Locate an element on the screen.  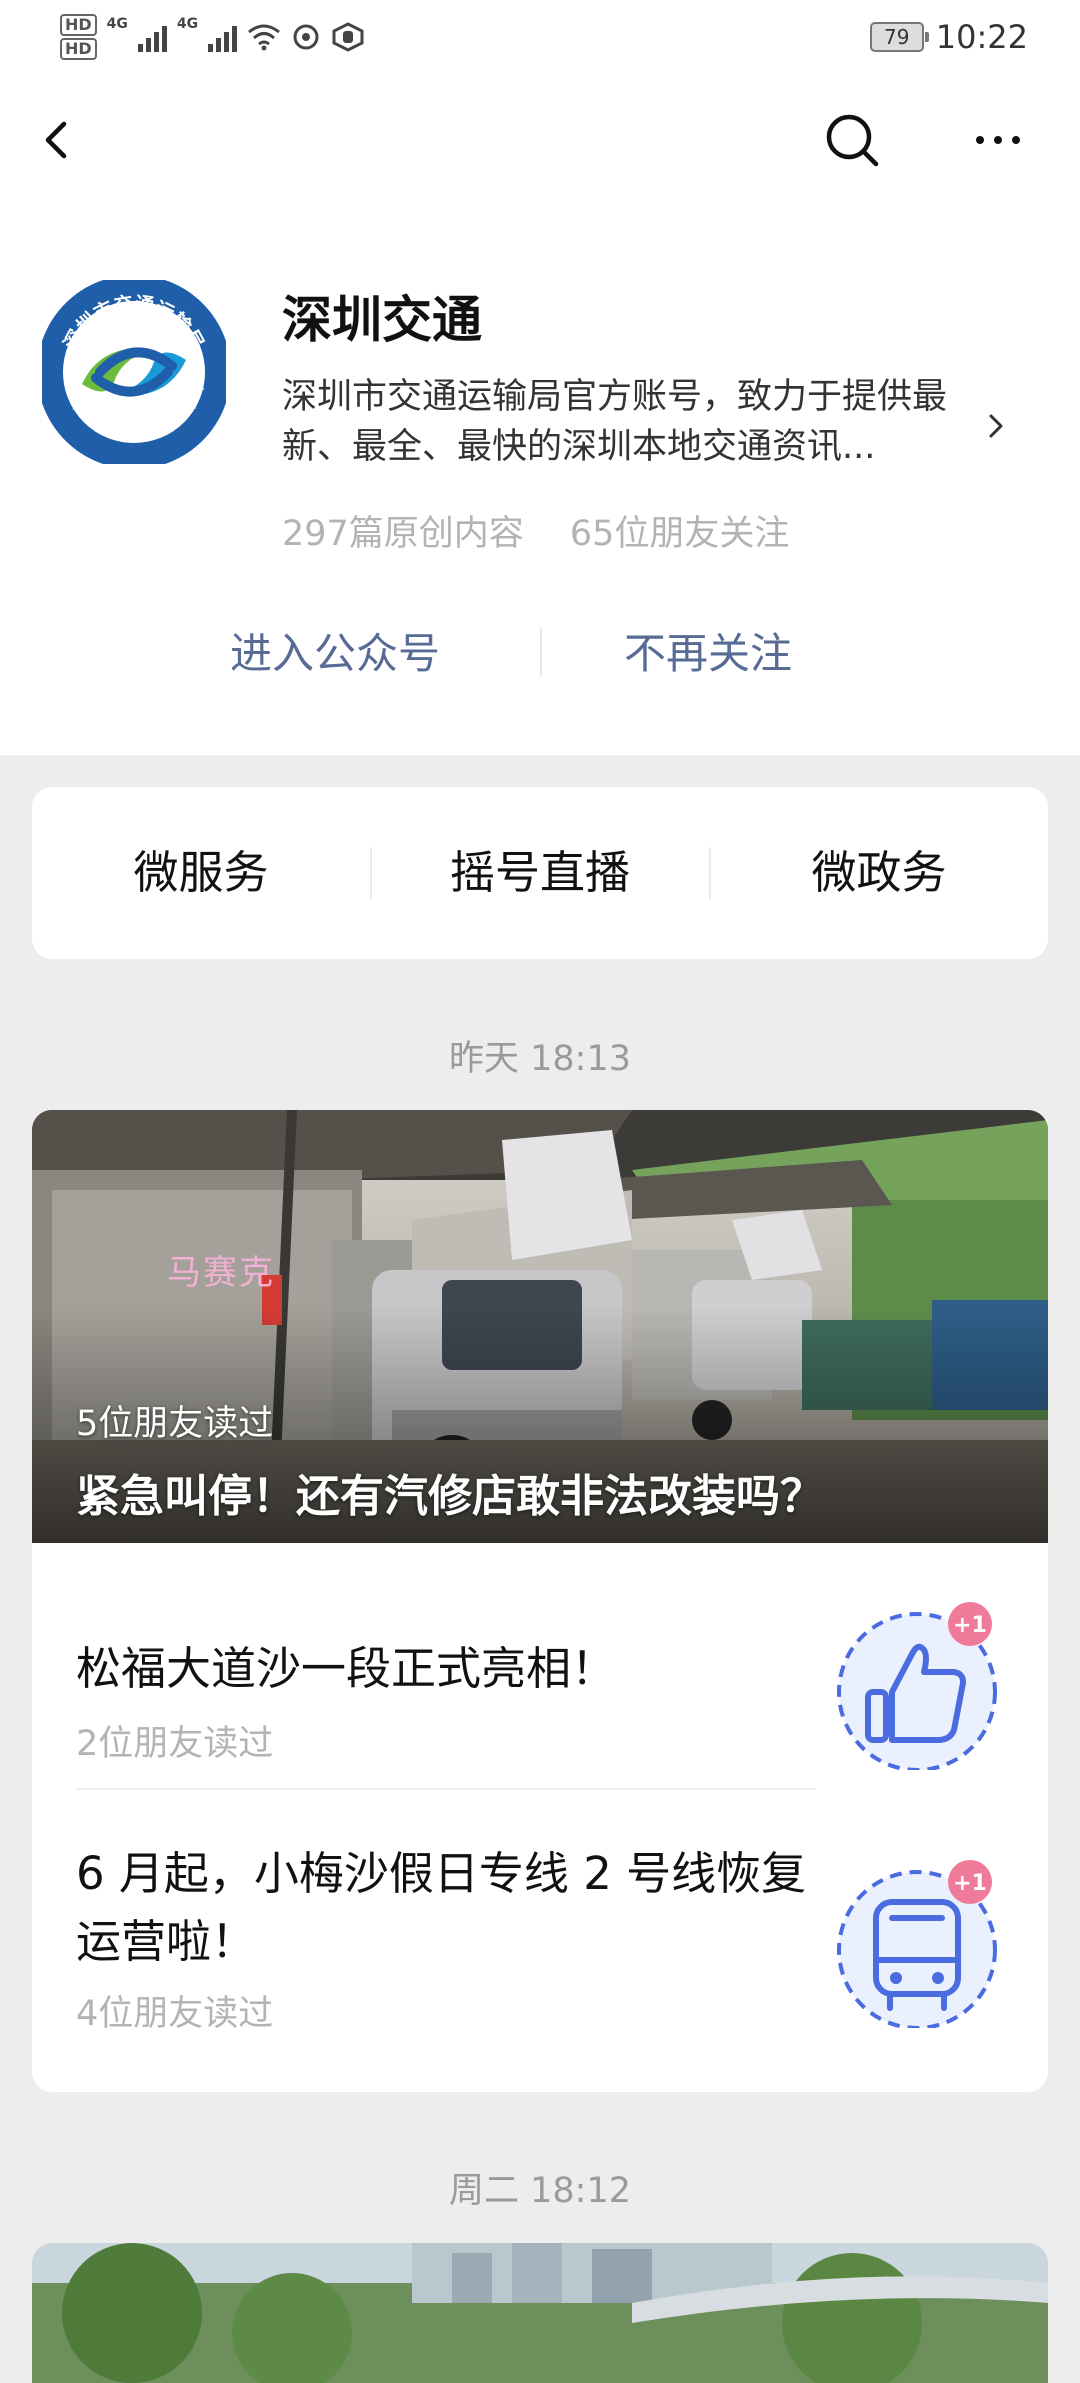
status-left: HD HD 4G 4G is located at coordinates (212, 37).